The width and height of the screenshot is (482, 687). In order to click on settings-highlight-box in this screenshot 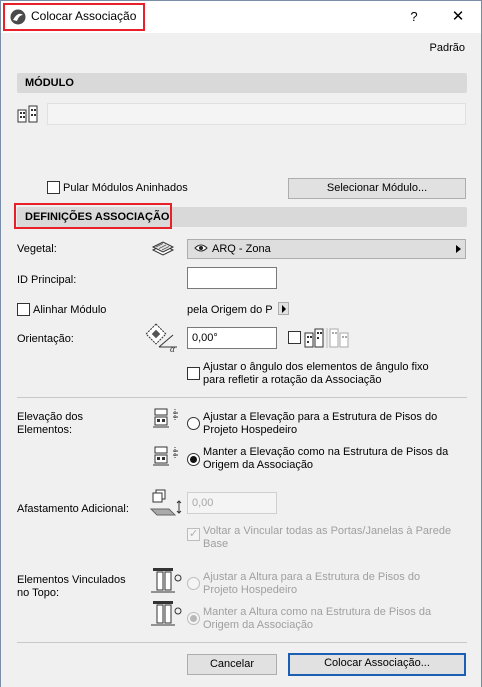, I will do `click(93, 216)`.